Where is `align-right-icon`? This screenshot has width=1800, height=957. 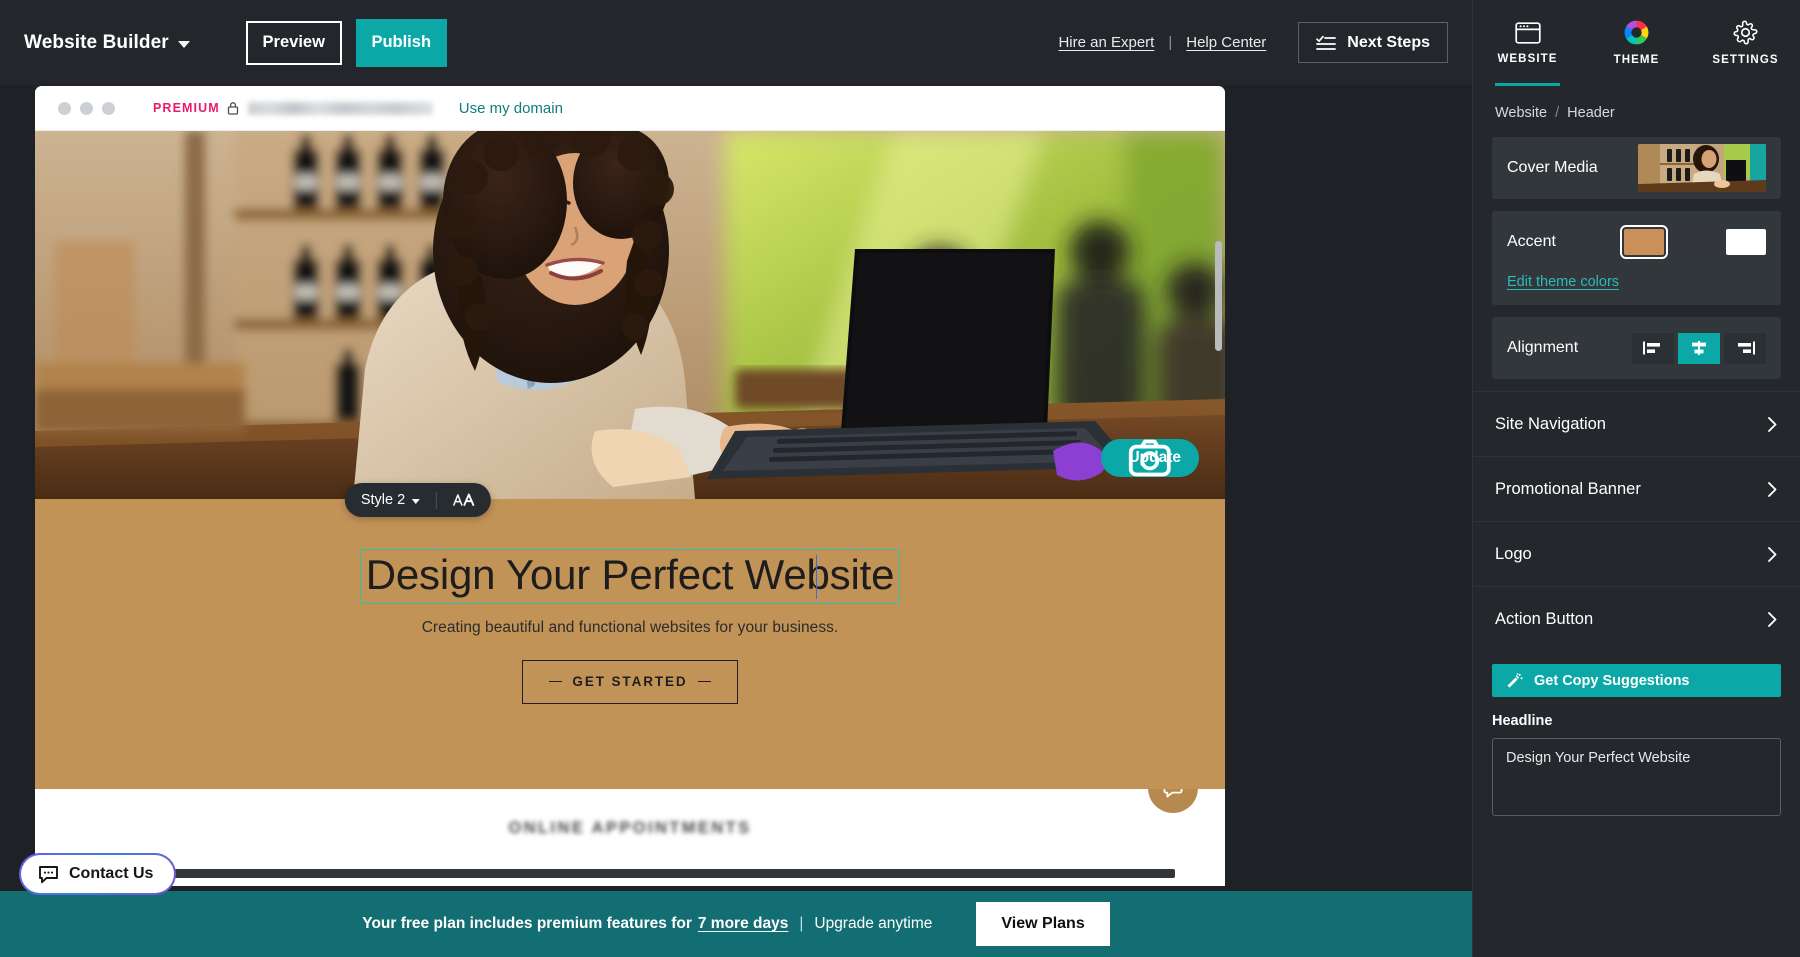 align-right-icon is located at coordinates (1746, 348).